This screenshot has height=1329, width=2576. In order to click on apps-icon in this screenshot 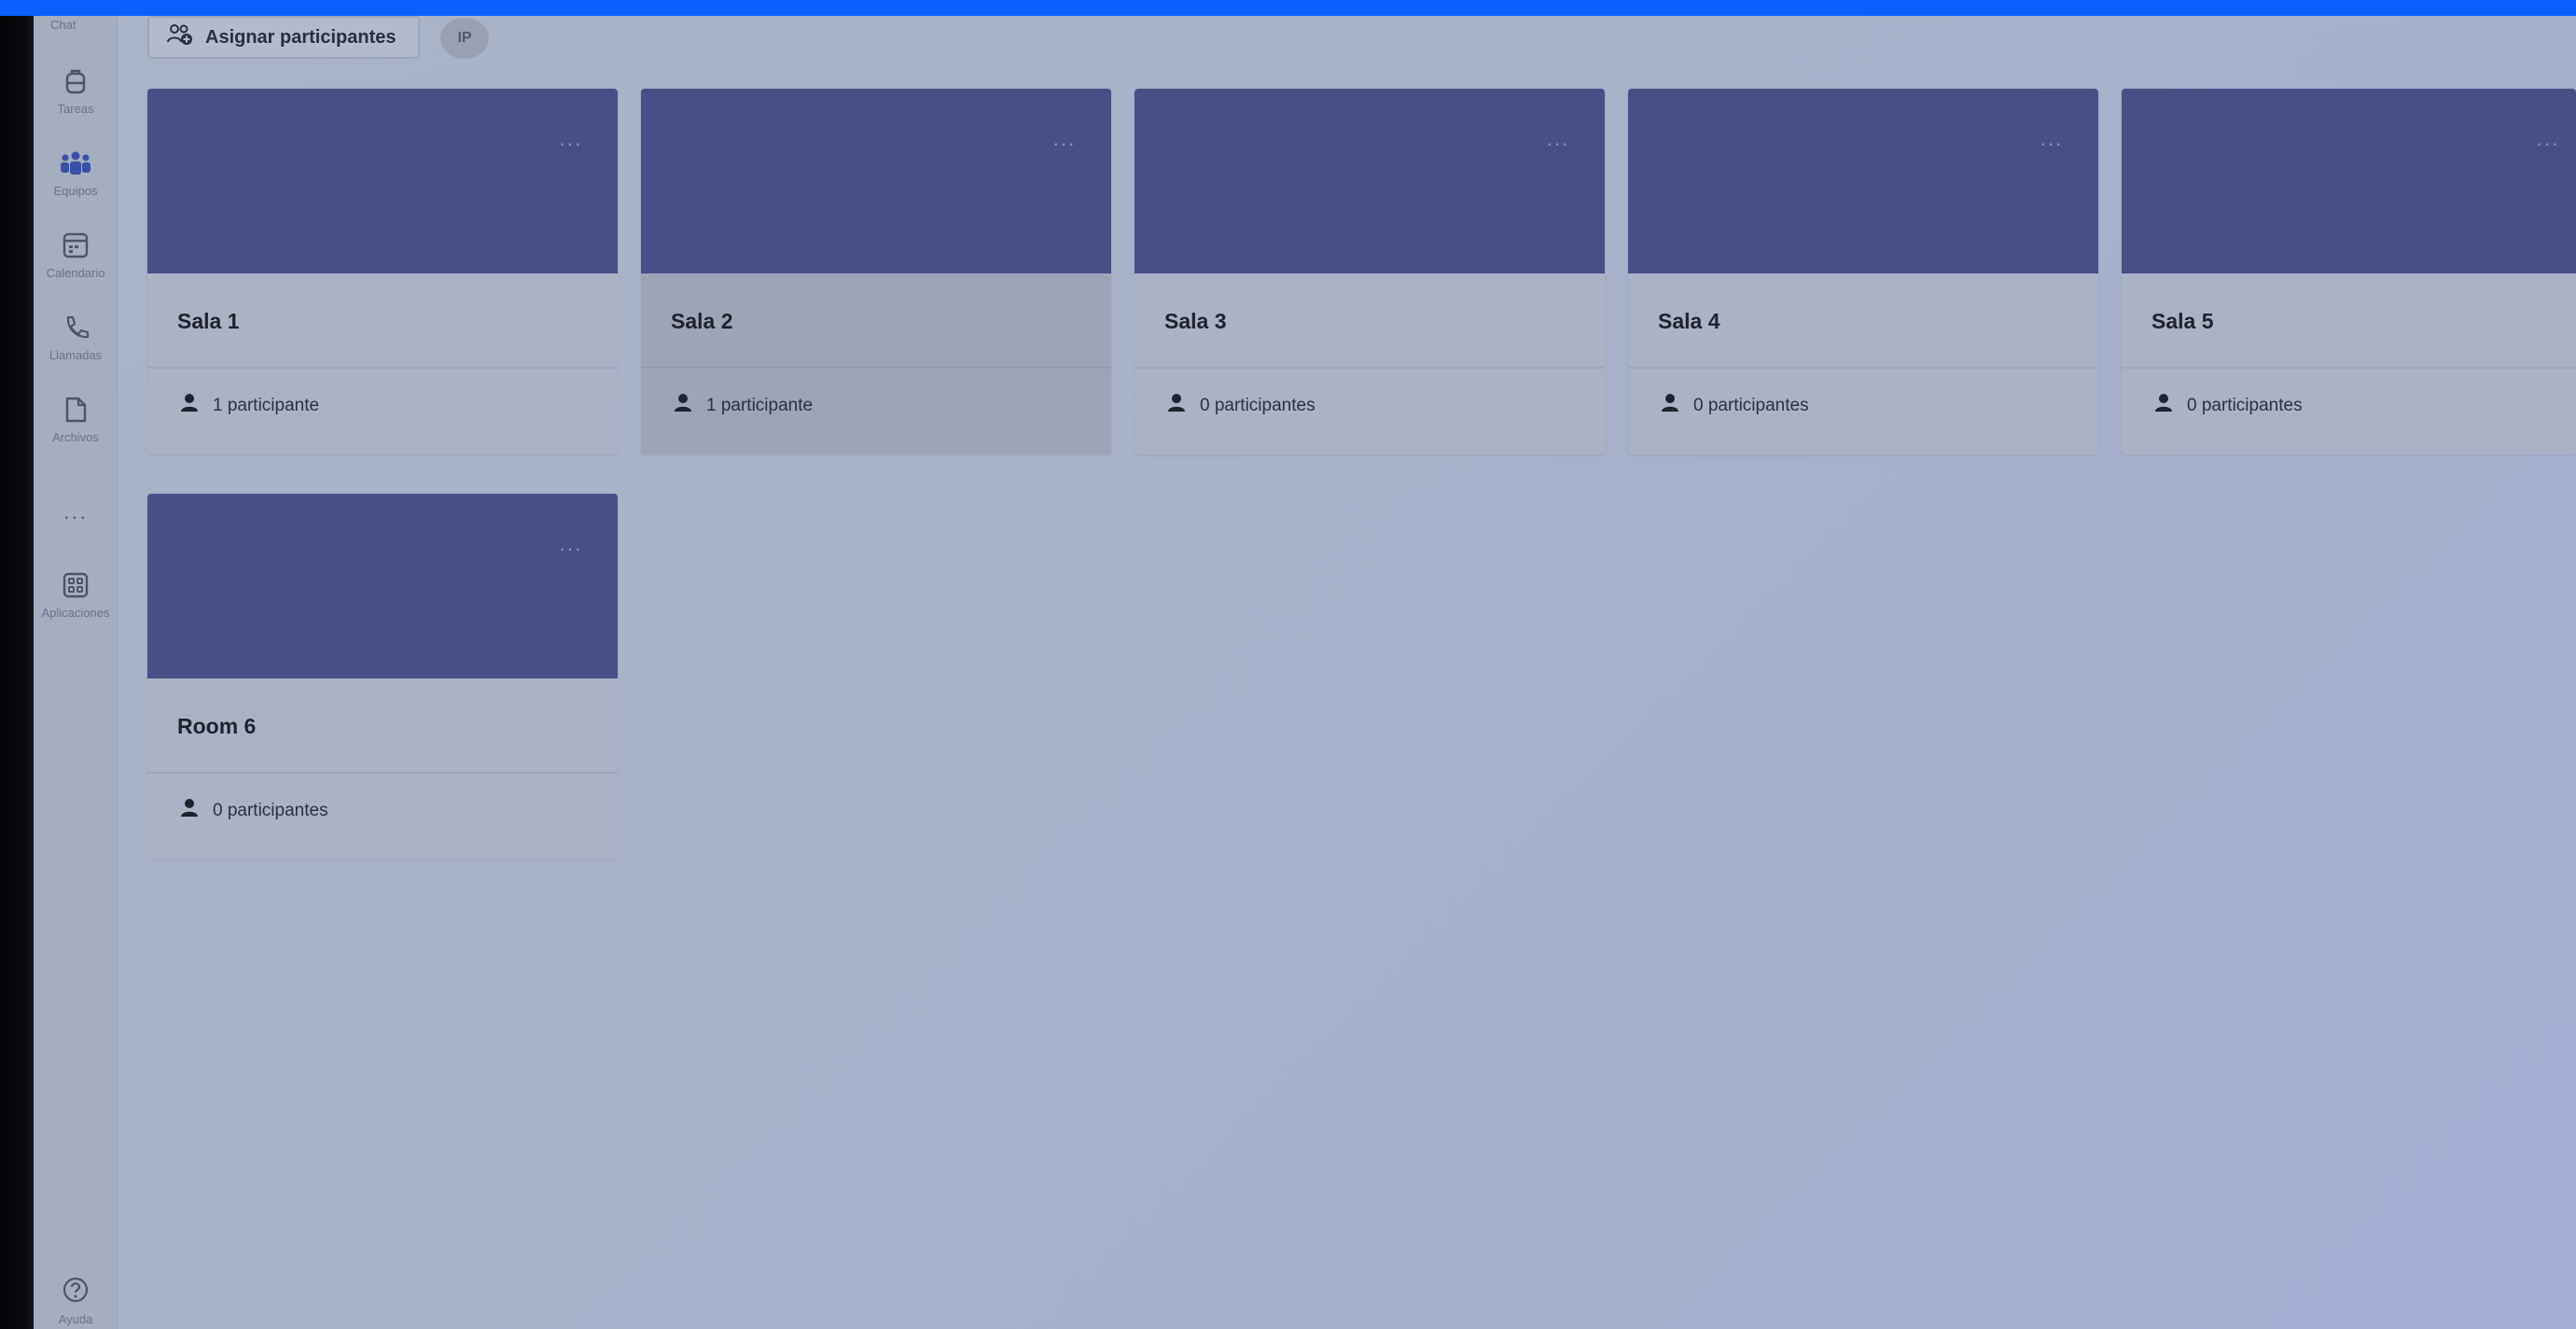, I will do `click(75, 585)`.